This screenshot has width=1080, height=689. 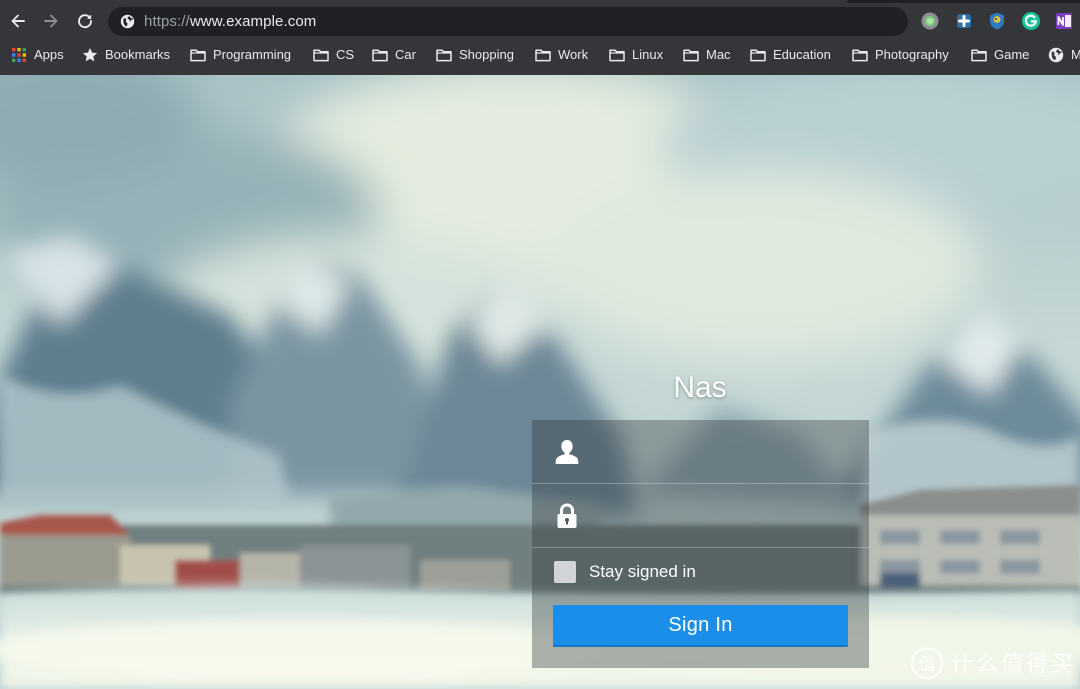 I want to click on bookmark-label: CS, so click(x=345, y=54).